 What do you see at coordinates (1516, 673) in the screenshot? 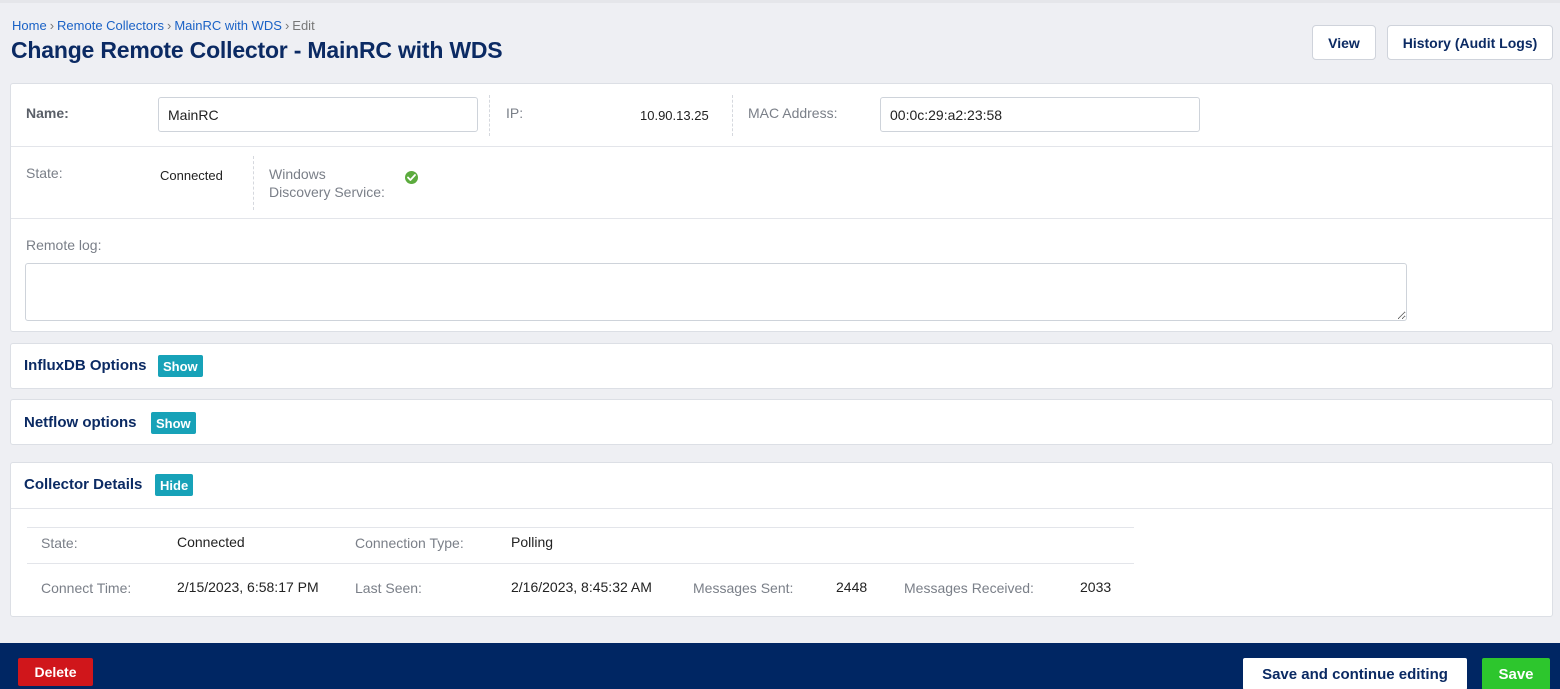
I see `save-button: Save` at bounding box center [1516, 673].